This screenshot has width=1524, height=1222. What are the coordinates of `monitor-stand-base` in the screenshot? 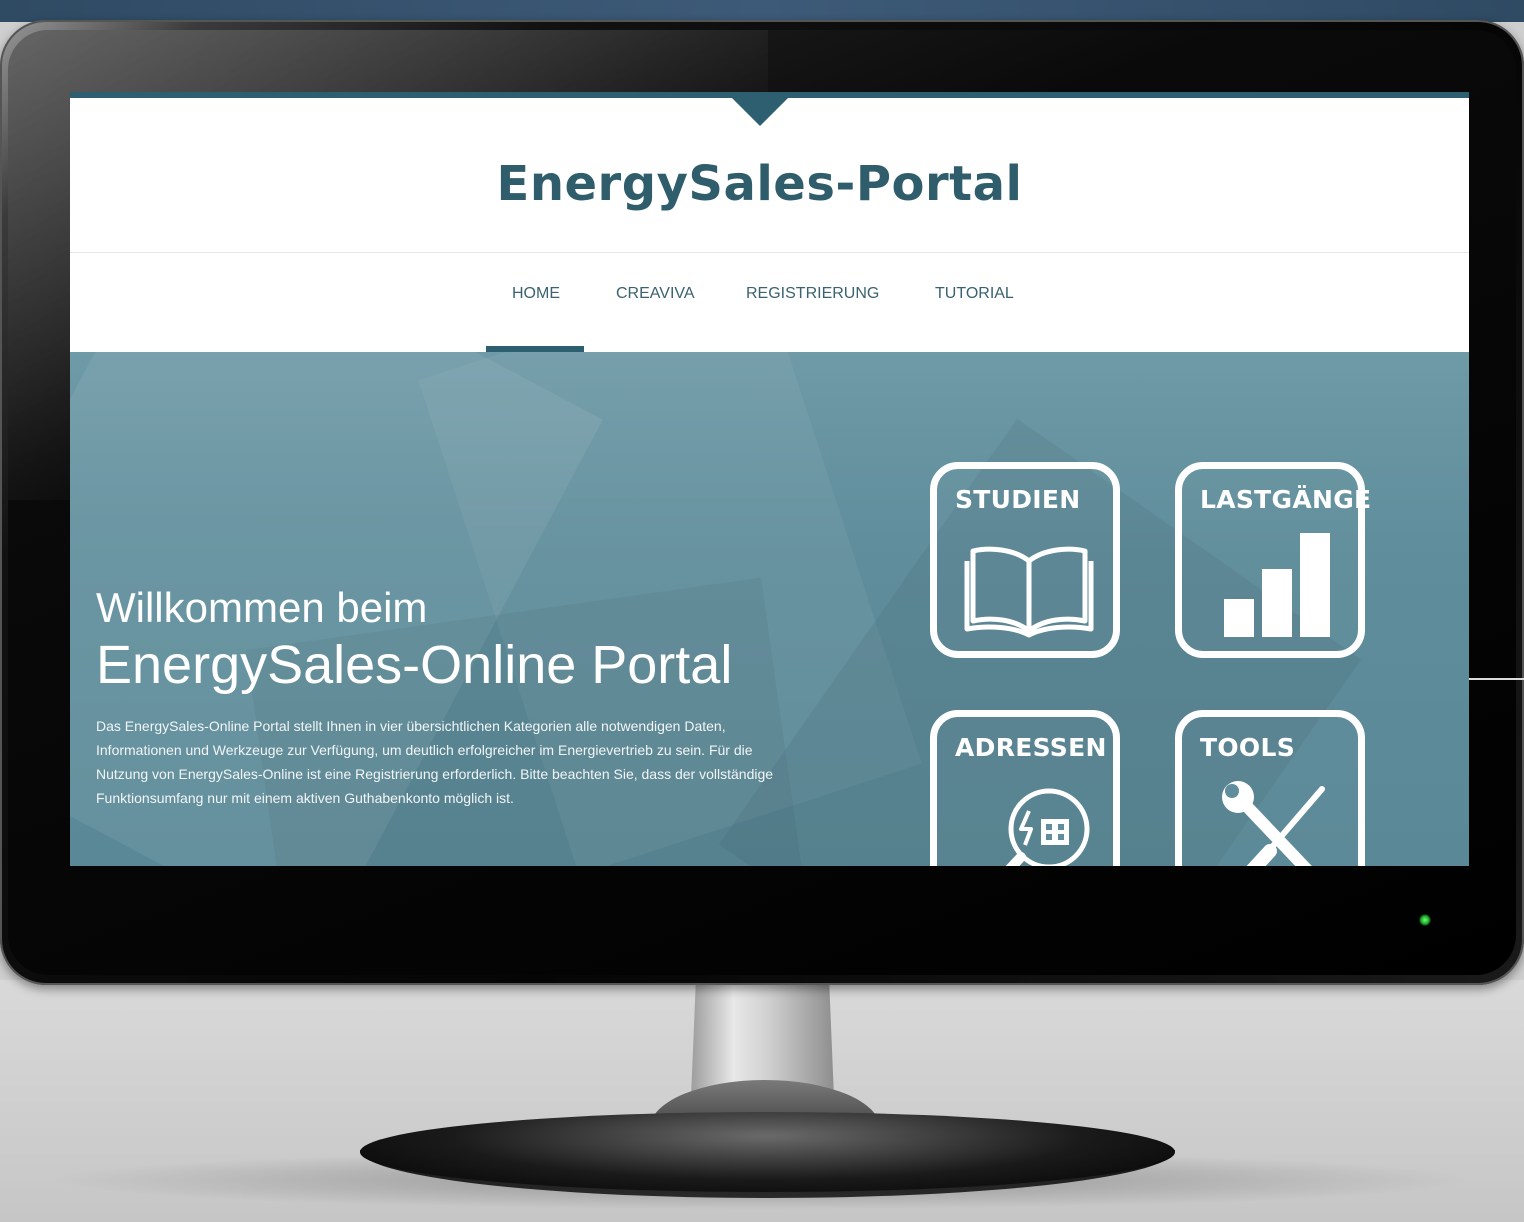 It's located at (767, 1152).